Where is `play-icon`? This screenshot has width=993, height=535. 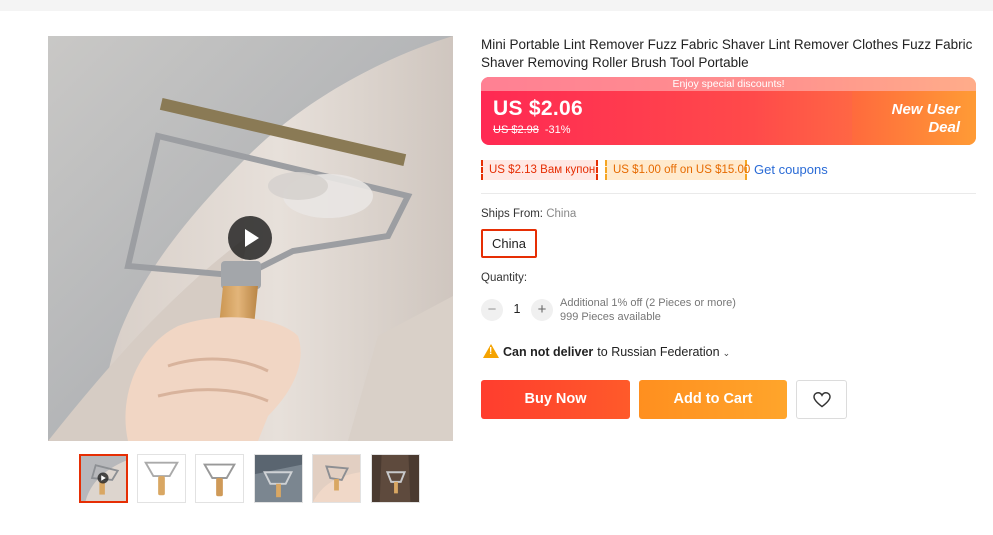 play-icon is located at coordinates (250, 238).